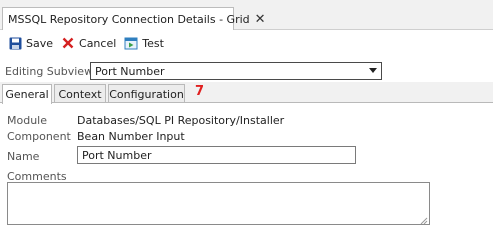  What do you see at coordinates (117, 155) in the screenshot?
I see `name-input-value: Port Number` at bounding box center [117, 155].